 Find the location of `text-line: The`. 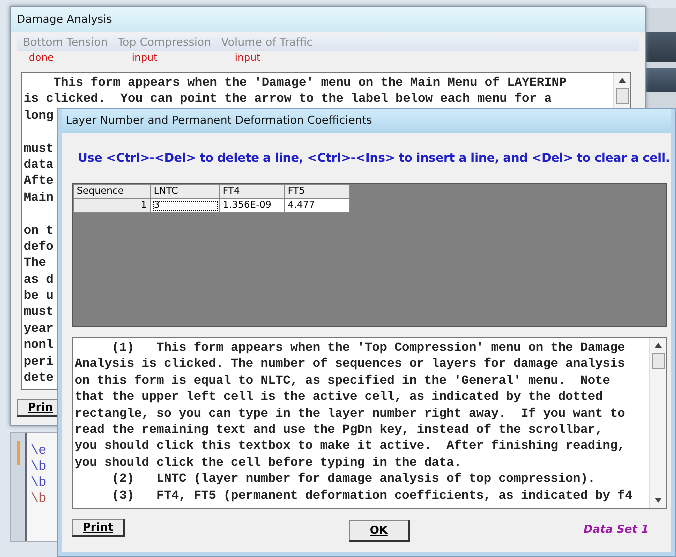

text-line: The is located at coordinates (35, 263).